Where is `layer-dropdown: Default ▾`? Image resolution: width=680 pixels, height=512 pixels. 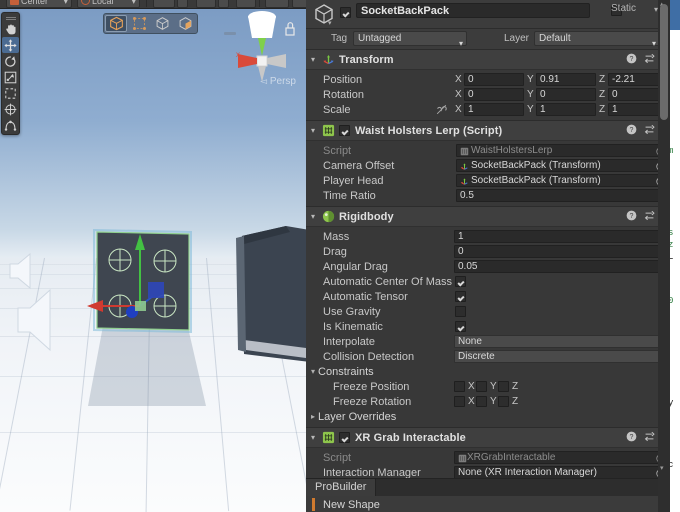 layer-dropdown: Default ▾ is located at coordinates (597, 39).